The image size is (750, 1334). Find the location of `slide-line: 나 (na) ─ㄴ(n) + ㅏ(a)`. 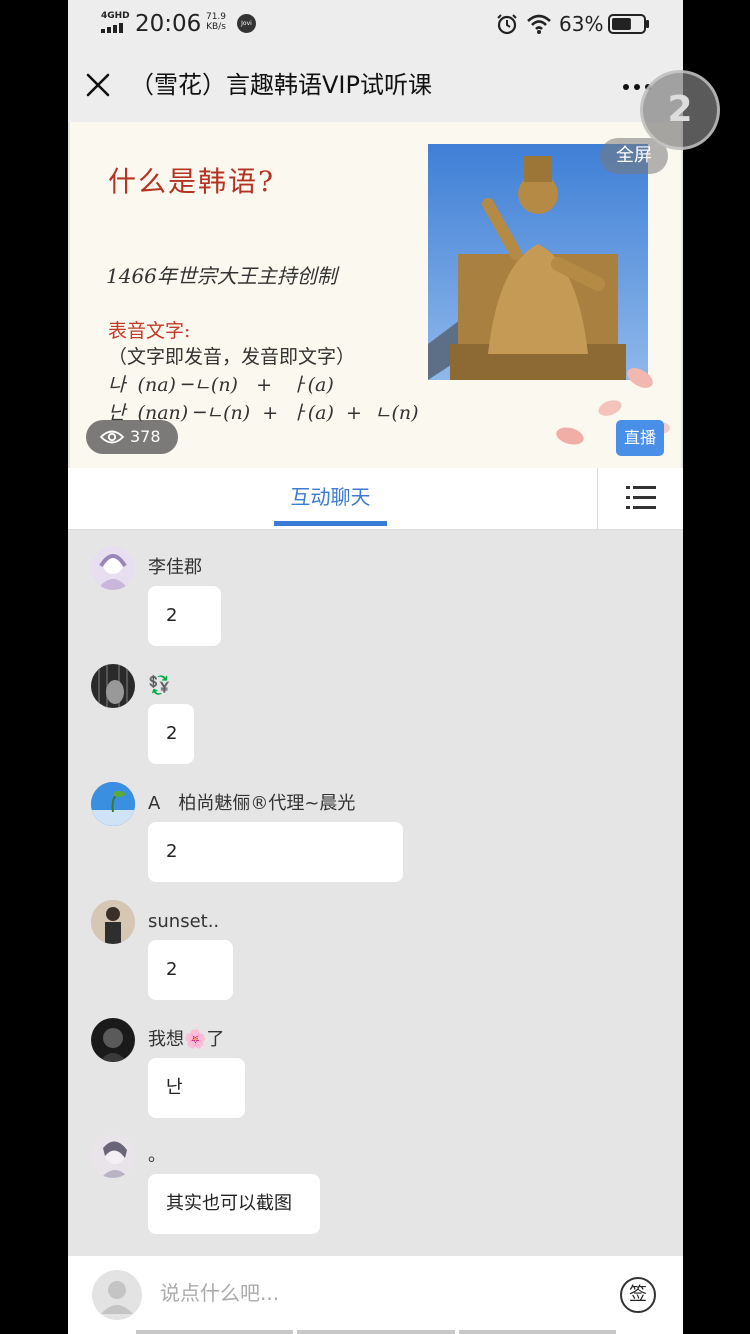

slide-line: 나 (na) ─ㄴ(n) + ㅏ(a) is located at coordinates (221, 385).